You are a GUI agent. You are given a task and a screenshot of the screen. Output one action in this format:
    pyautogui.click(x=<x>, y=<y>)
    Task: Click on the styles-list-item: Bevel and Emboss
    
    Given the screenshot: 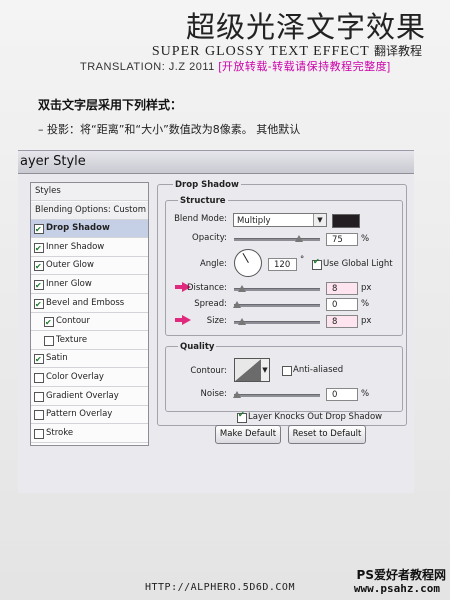 What is the action you would take?
    pyautogui.click(x=89, y=304)
    